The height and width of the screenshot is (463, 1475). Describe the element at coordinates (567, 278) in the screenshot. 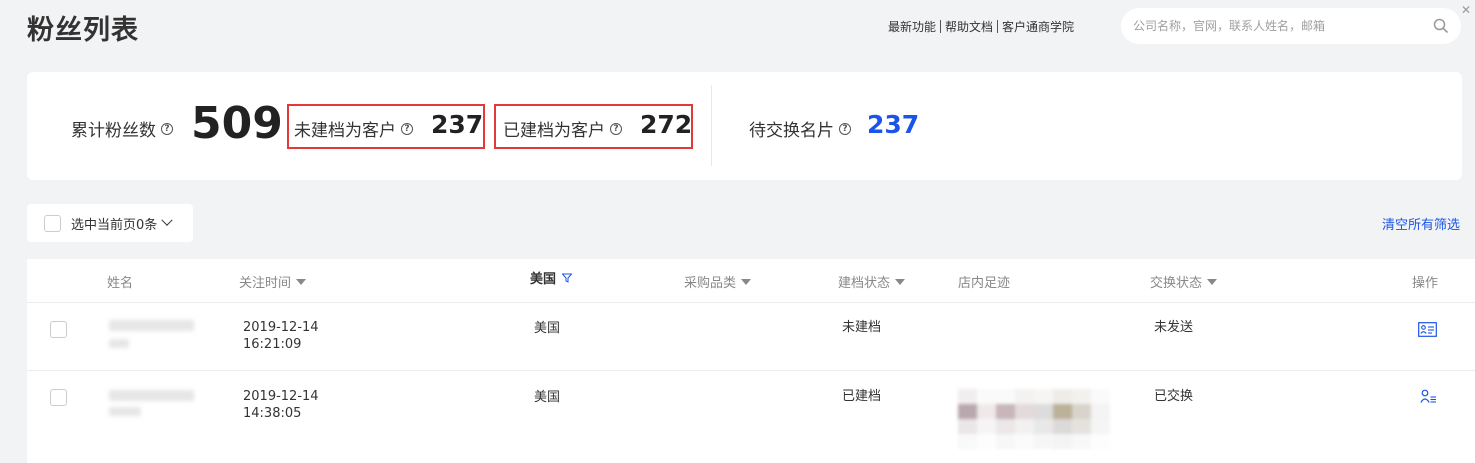

I see `filter-icon` at that location.